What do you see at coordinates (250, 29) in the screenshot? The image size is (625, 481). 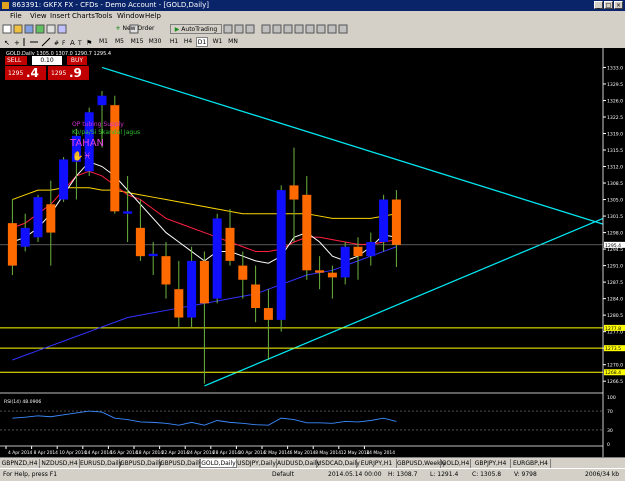 I see `line-chart-icon` at bounding box center [250, 29].